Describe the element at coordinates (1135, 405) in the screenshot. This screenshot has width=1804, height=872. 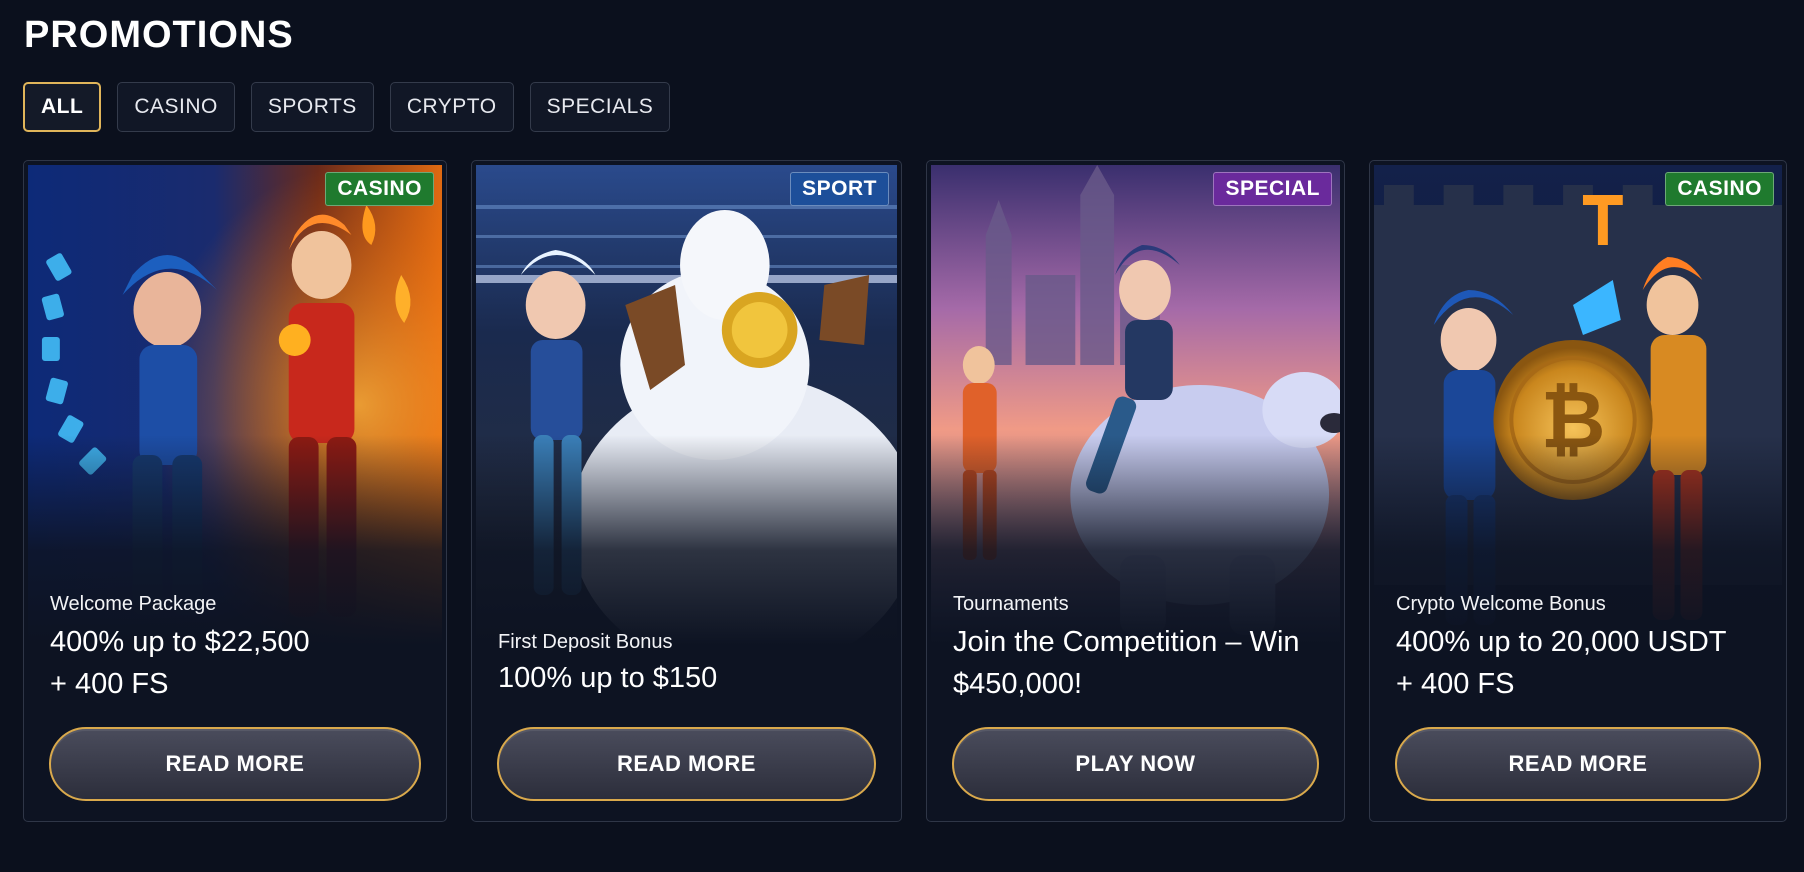
I see `promo-art-polar-bear` at that location.